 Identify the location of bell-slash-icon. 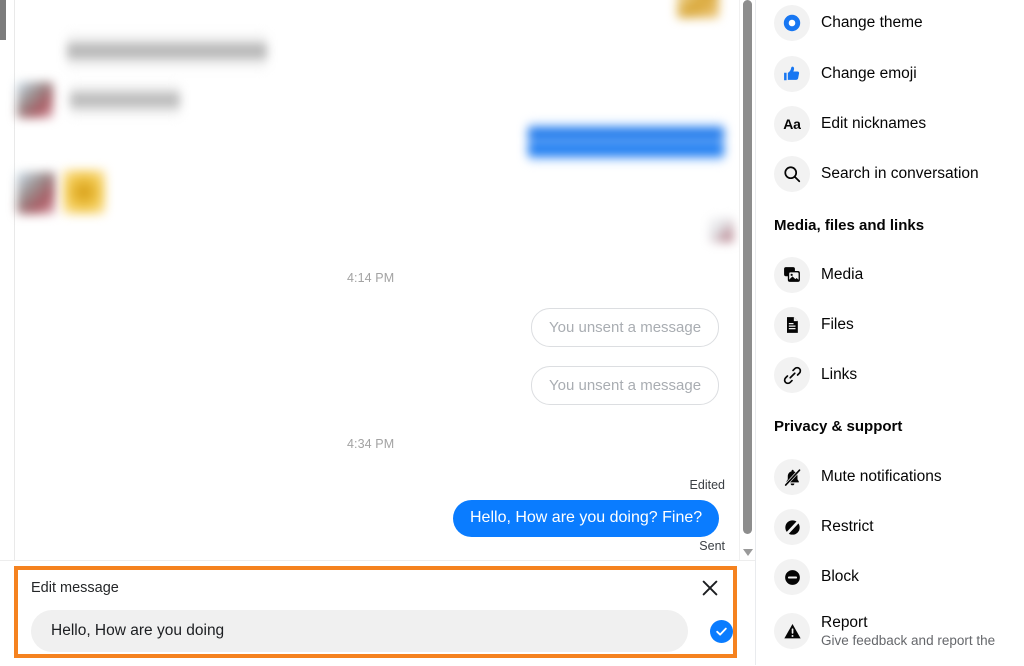
(792, 477).